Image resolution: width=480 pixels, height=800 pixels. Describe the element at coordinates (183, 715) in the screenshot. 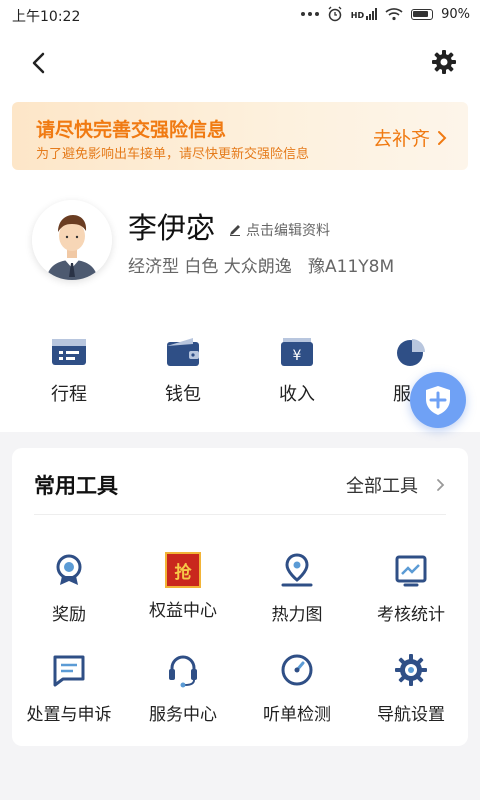

I see `tool-label: 服务中心` at that location.